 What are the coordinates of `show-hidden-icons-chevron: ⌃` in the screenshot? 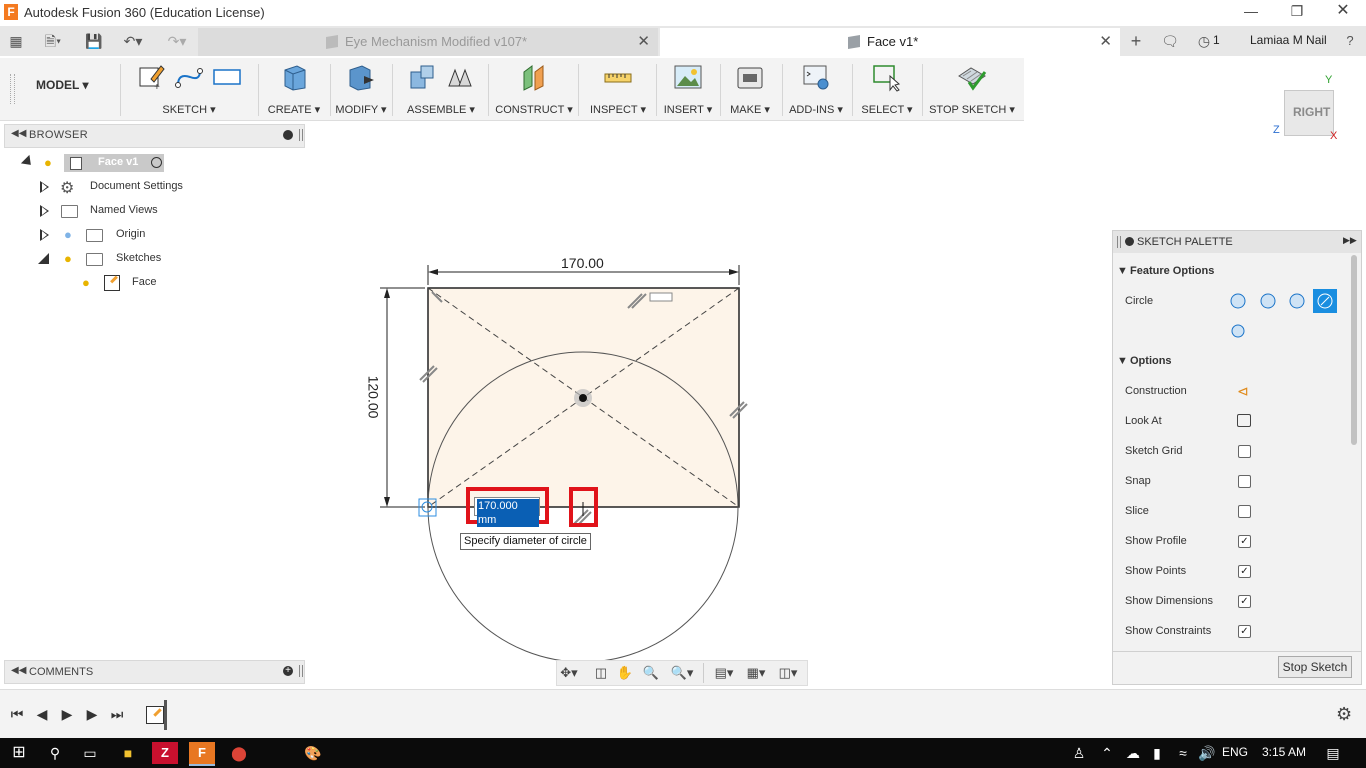 It's located at (1107, 753).